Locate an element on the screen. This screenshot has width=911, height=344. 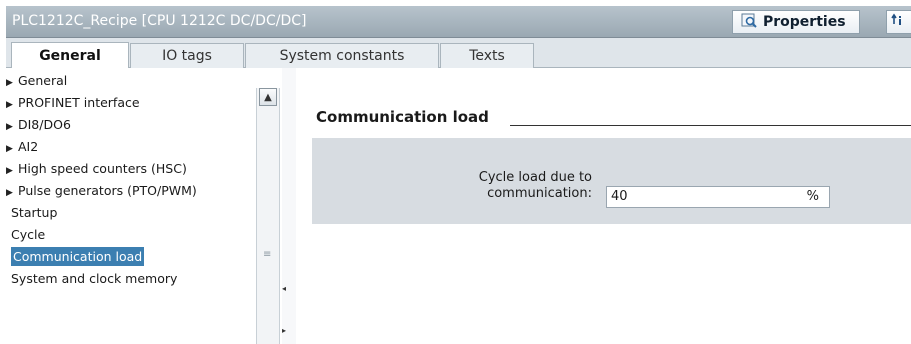
tree-item-label: Startup is located at coordinates (34, 212).